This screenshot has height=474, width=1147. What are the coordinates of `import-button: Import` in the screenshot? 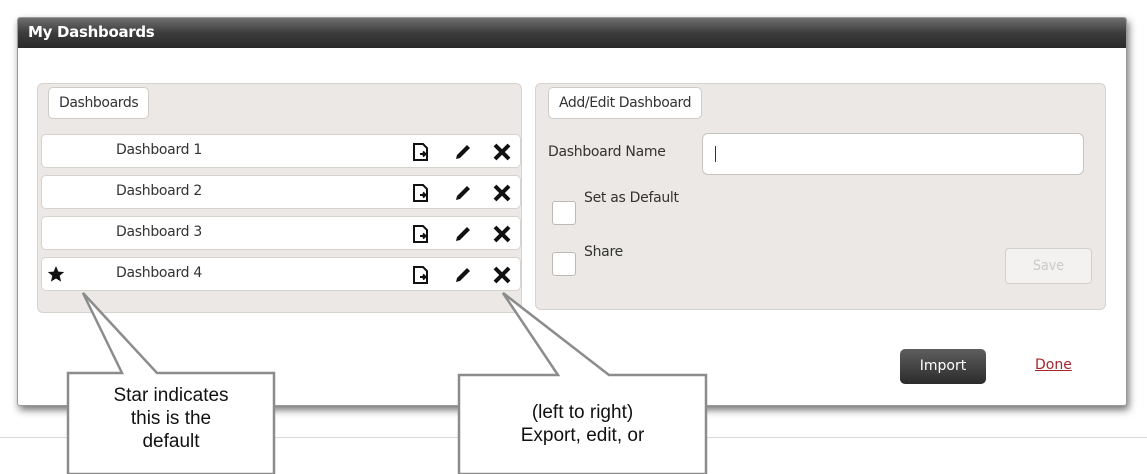 It's located at (943, 366).